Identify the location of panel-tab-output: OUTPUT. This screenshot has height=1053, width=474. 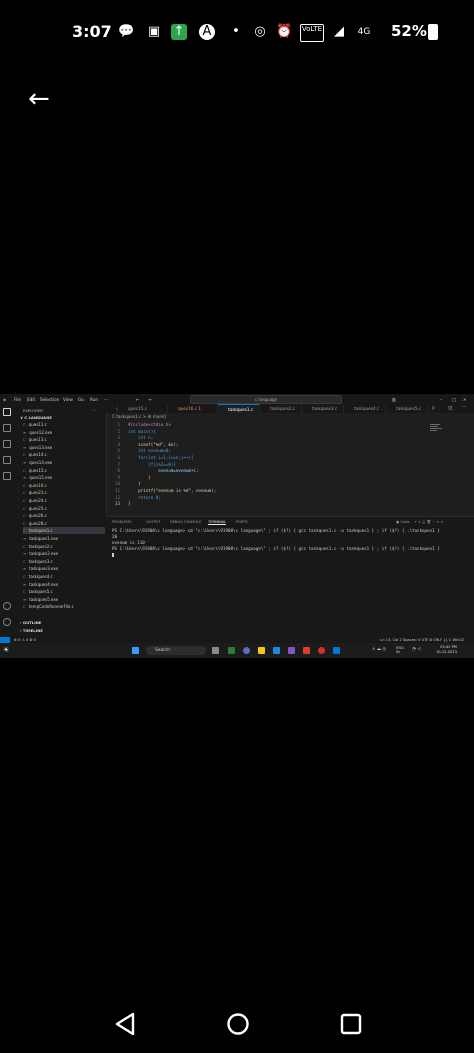
(153, 522).